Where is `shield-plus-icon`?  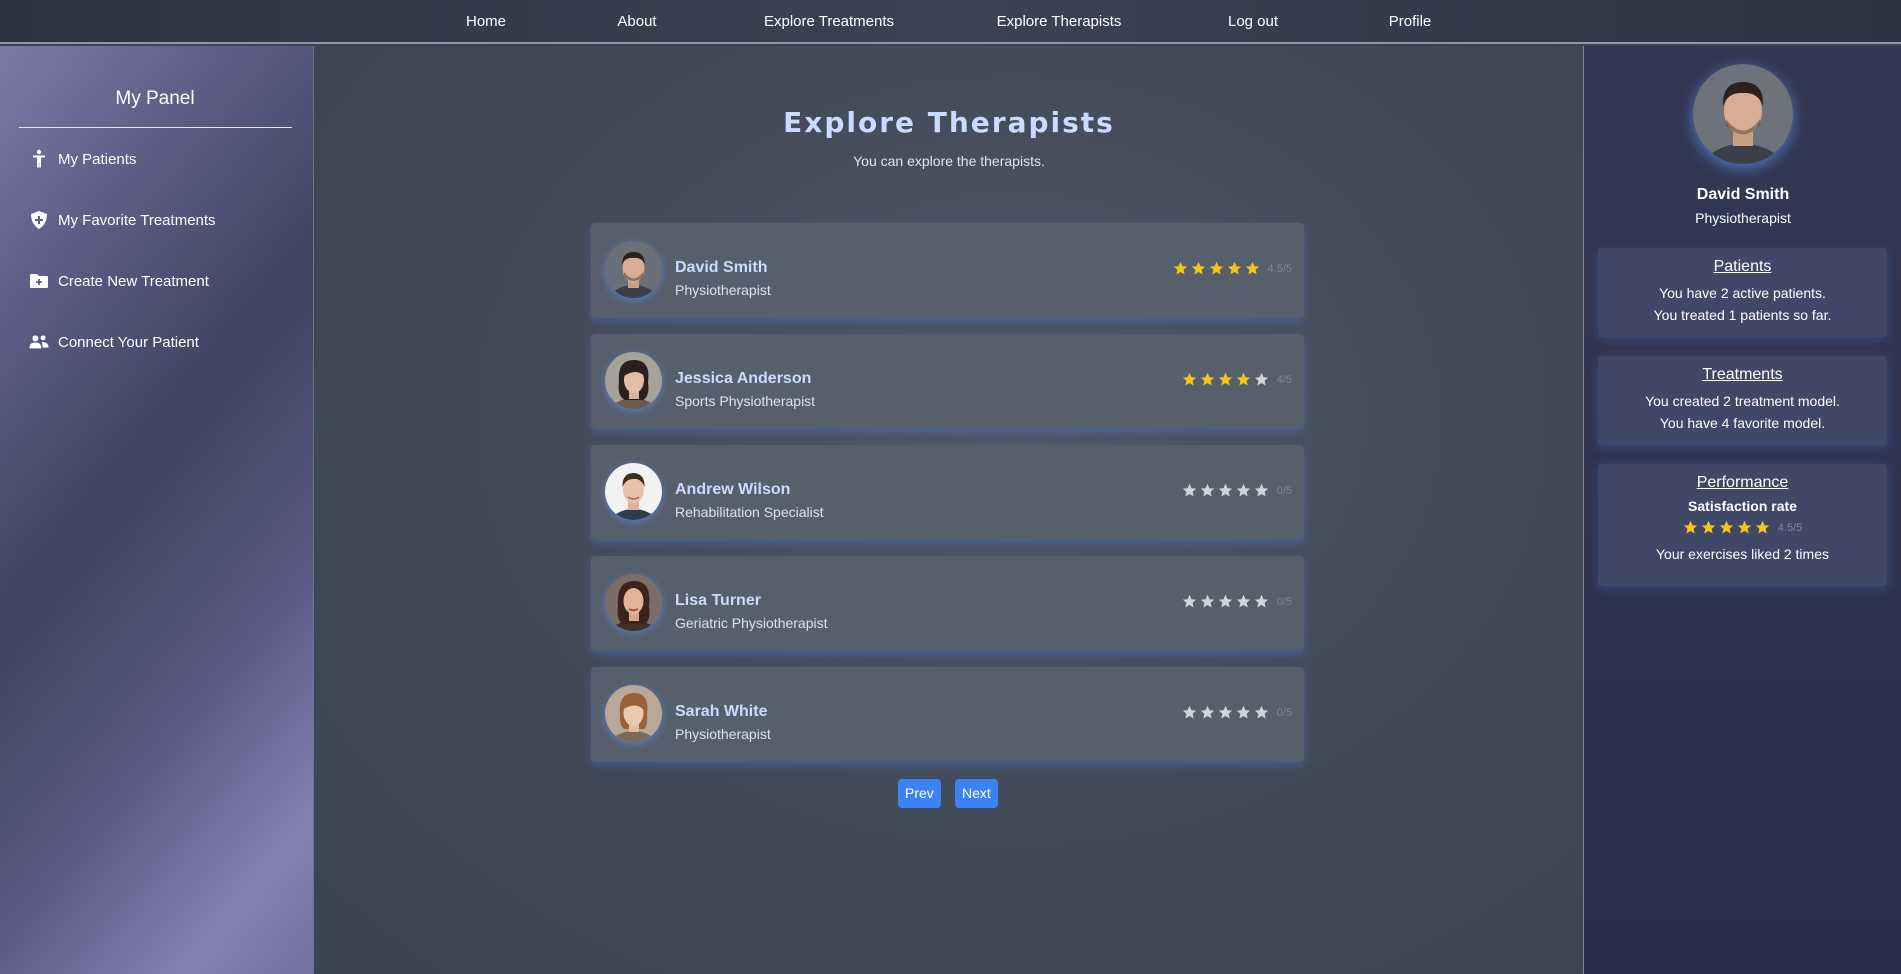
shield-plus-icon is located at coordinates (39, 220).